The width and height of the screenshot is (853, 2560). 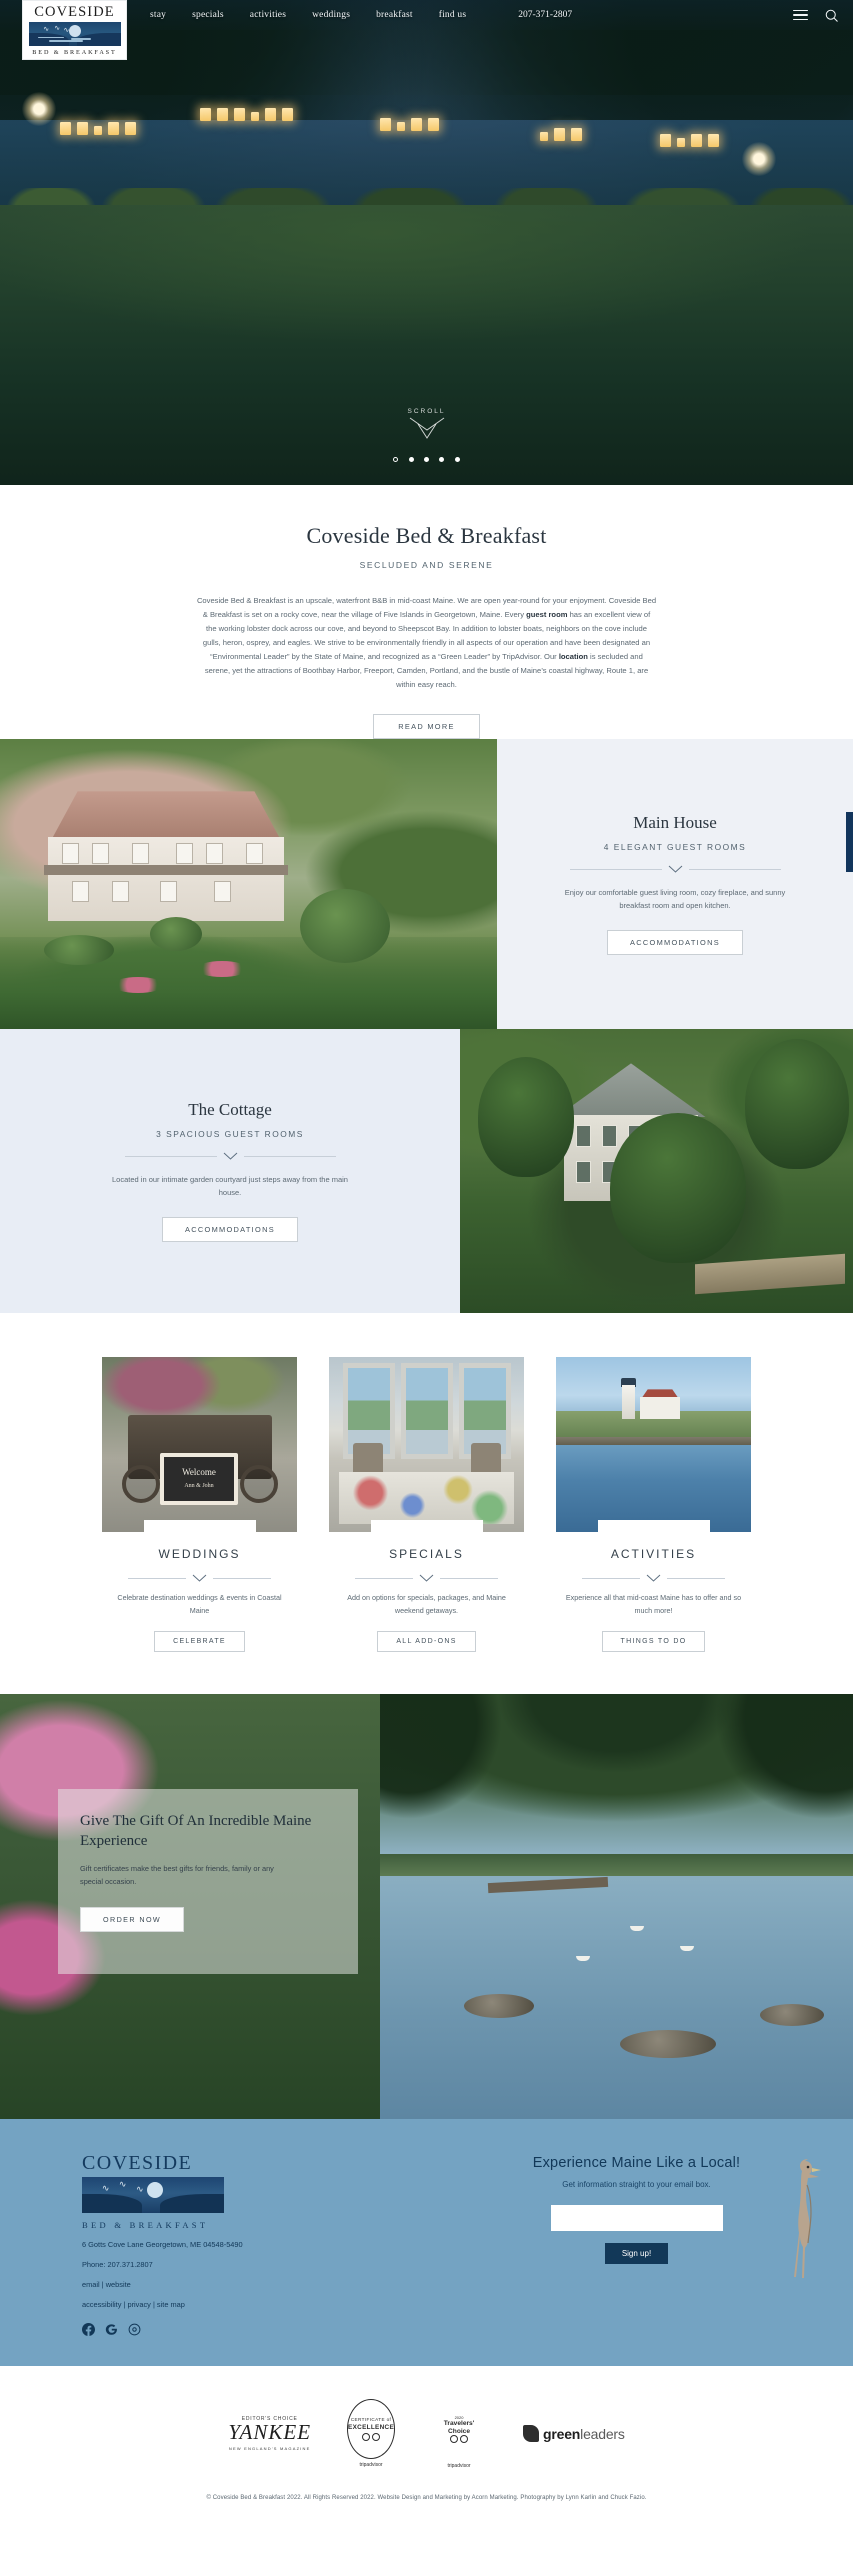 I want to click on newsletter-signup-button: Sign up!, so click(x=636, y=2253).